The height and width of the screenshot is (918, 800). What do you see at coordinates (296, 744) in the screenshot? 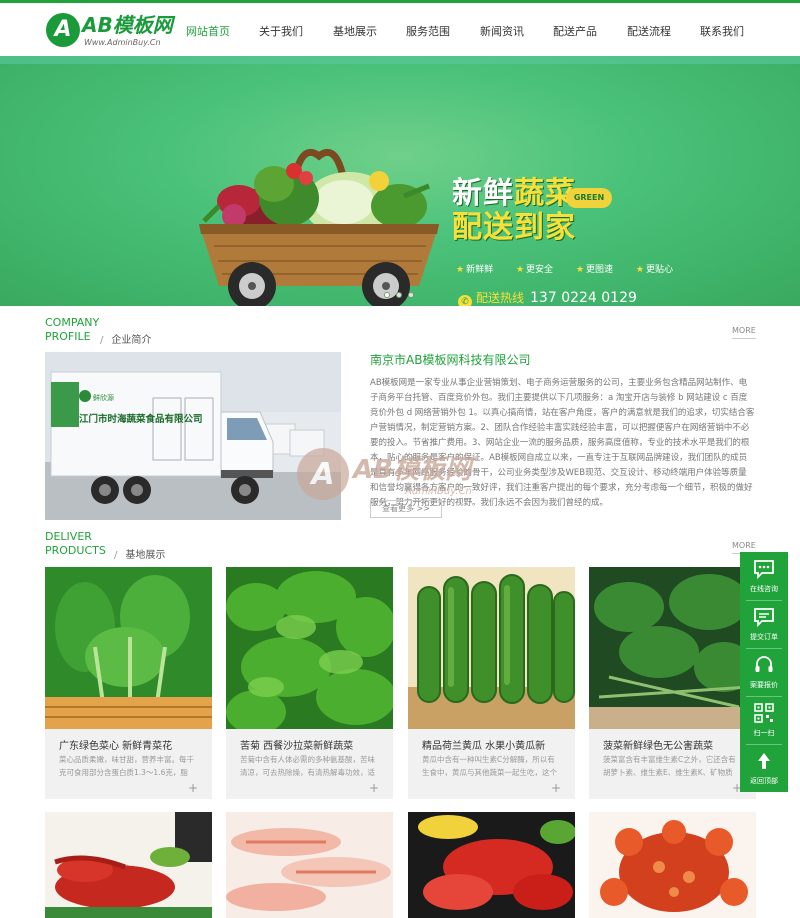
I see `product-title: 苦菊 西餐沙拉菜新鲜蔬菜` at bounding box center [296, 744].